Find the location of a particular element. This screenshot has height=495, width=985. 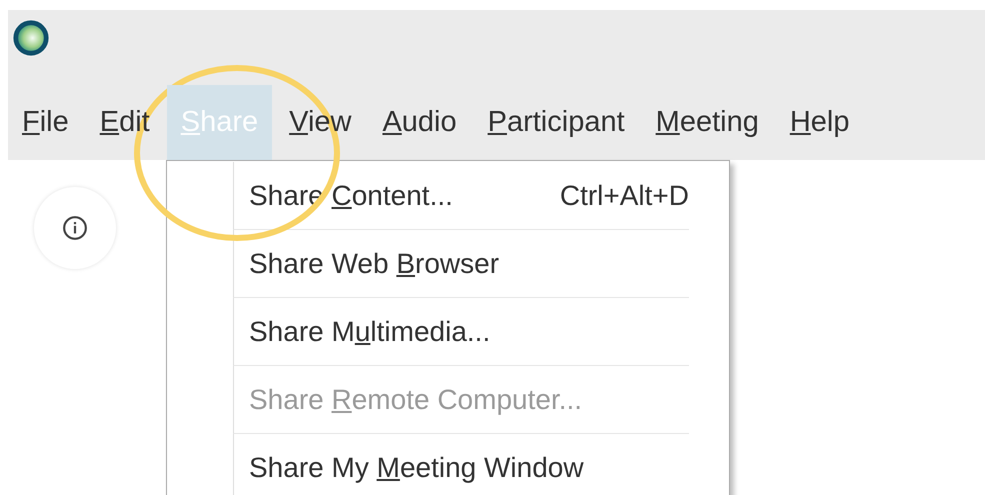

info-icon is located at coordinates (75, 228).